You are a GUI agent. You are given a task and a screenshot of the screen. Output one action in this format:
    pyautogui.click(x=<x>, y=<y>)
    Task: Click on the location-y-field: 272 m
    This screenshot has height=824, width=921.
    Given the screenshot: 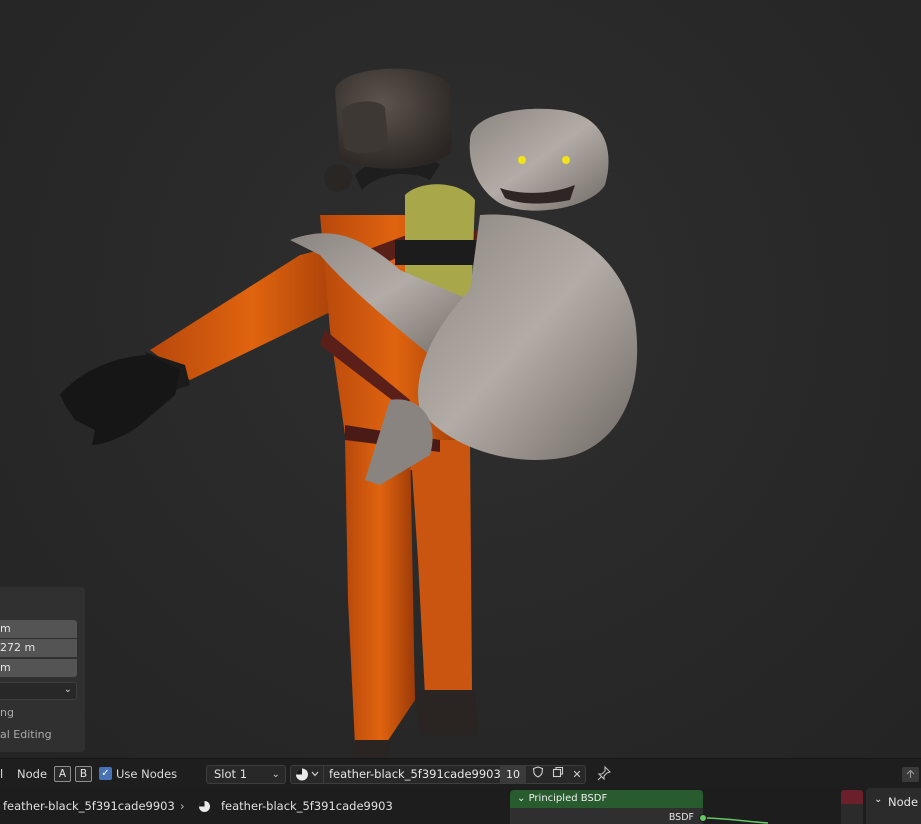 What is the action you would take?
    pyautogui.click(x=38, y=648)
    